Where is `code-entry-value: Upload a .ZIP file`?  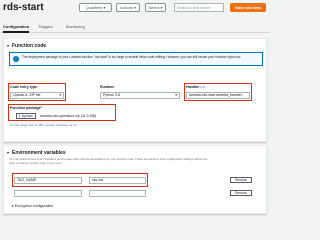 code-entry-value: Upload a .ZIP file is located at coordinates (27, 95).